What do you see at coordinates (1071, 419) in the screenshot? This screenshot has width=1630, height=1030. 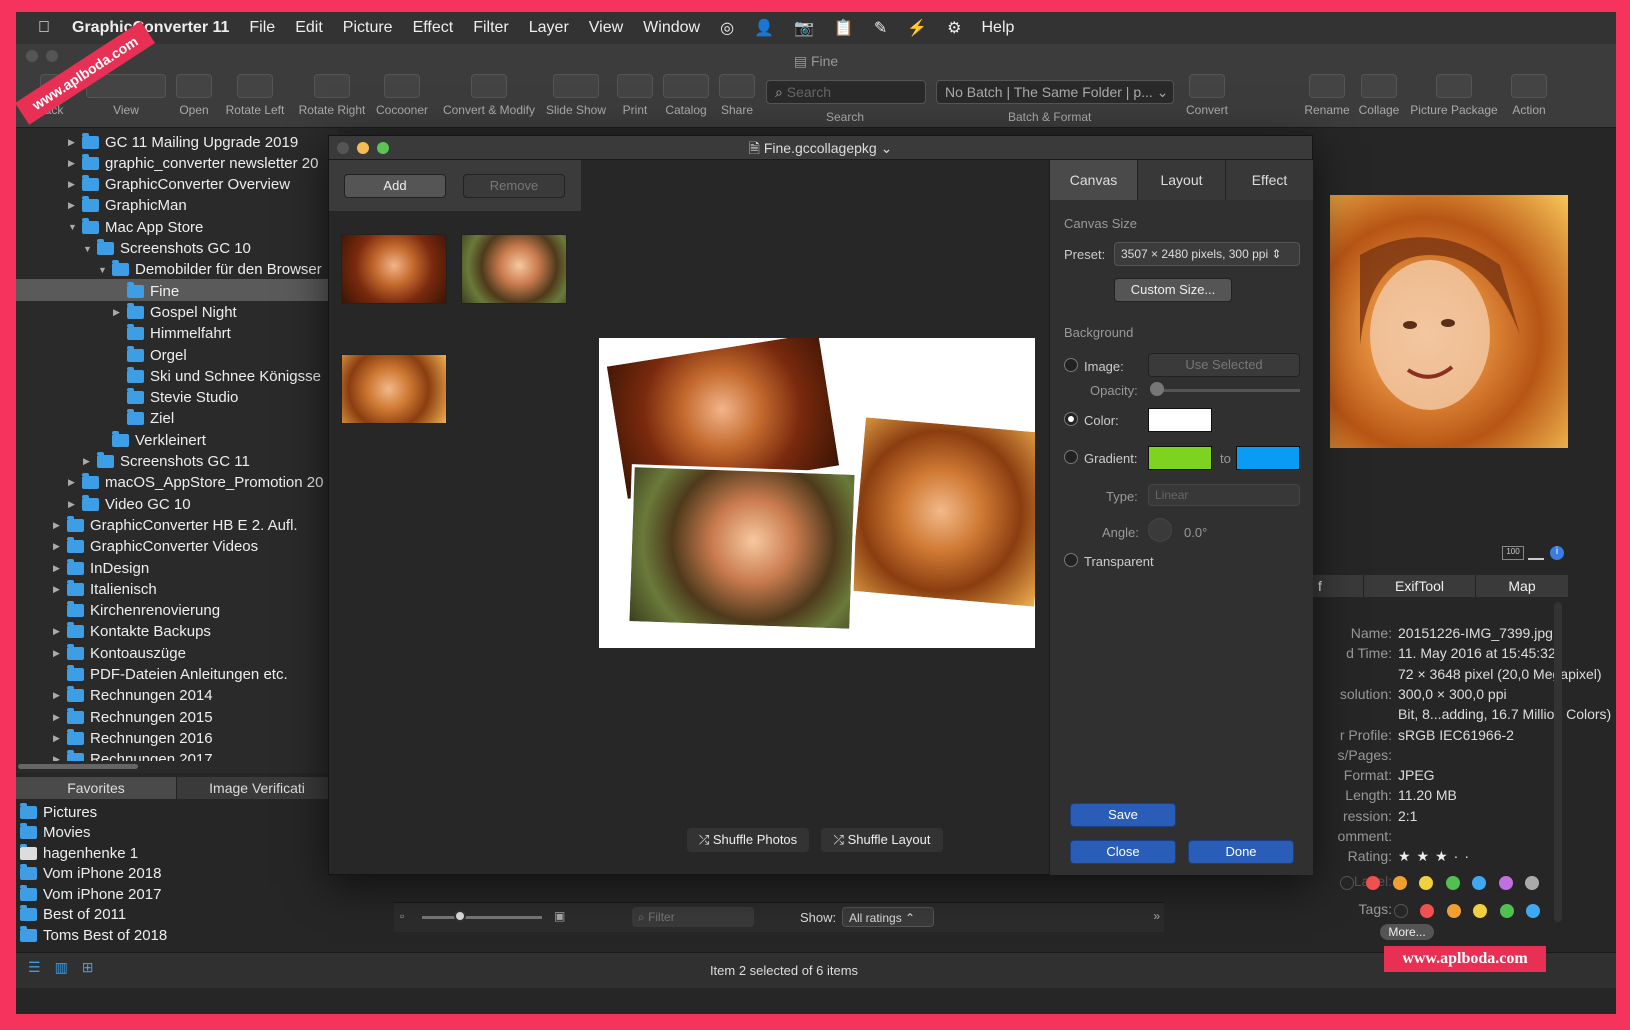 I see `color-radio` at bounding box center [1071, 419].